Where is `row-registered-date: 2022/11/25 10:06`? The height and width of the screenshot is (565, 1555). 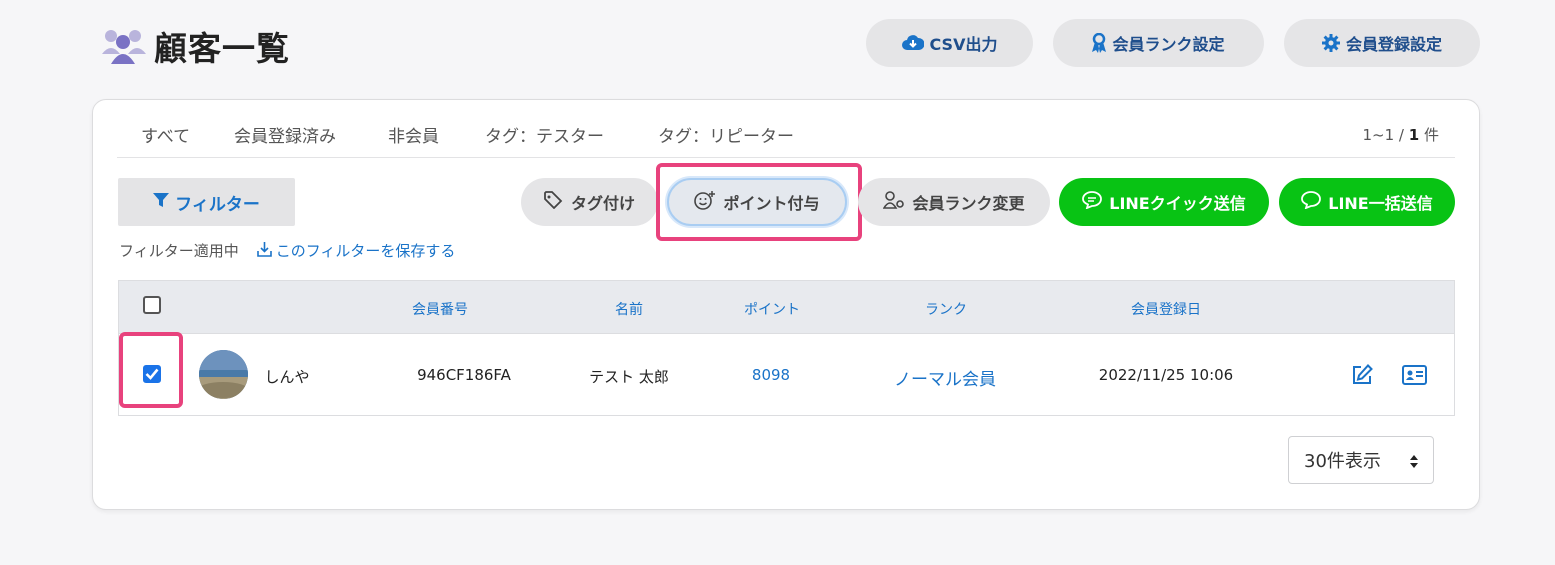 row-registered-date: 2022/11/25 10:06 is located at coordinates (1166, 375).